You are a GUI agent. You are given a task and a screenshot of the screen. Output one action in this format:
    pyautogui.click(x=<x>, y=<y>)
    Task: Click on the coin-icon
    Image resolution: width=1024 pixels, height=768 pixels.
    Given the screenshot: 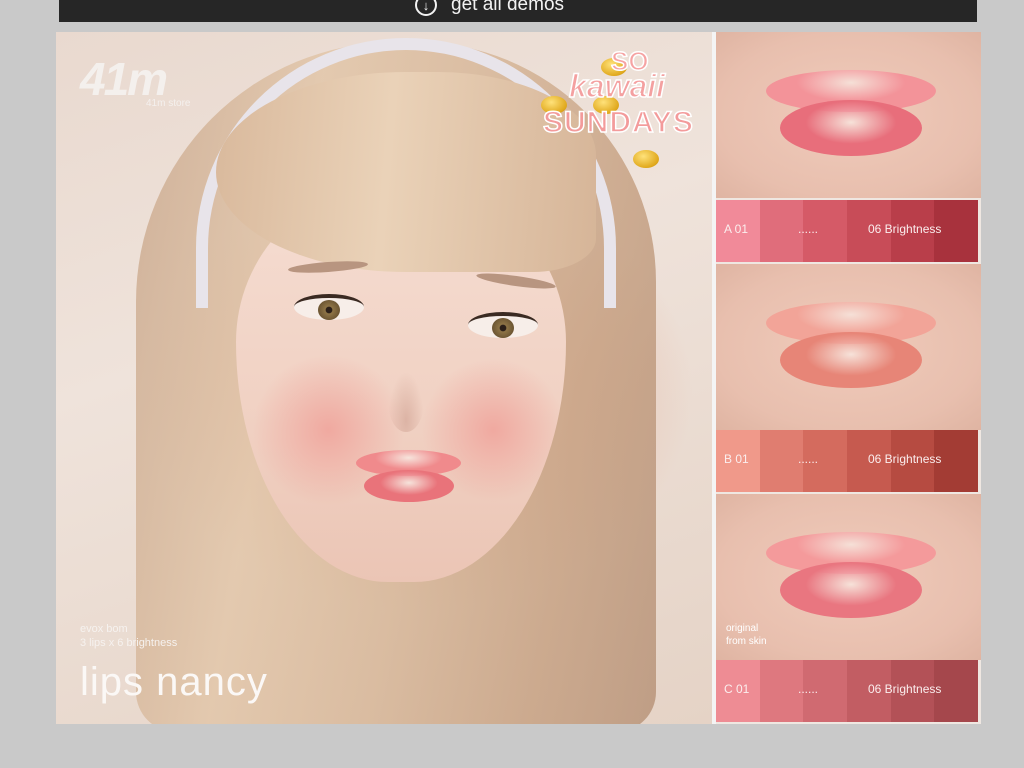 What is the action you would take?
    pyautogui.click(x=646, y=159)
    